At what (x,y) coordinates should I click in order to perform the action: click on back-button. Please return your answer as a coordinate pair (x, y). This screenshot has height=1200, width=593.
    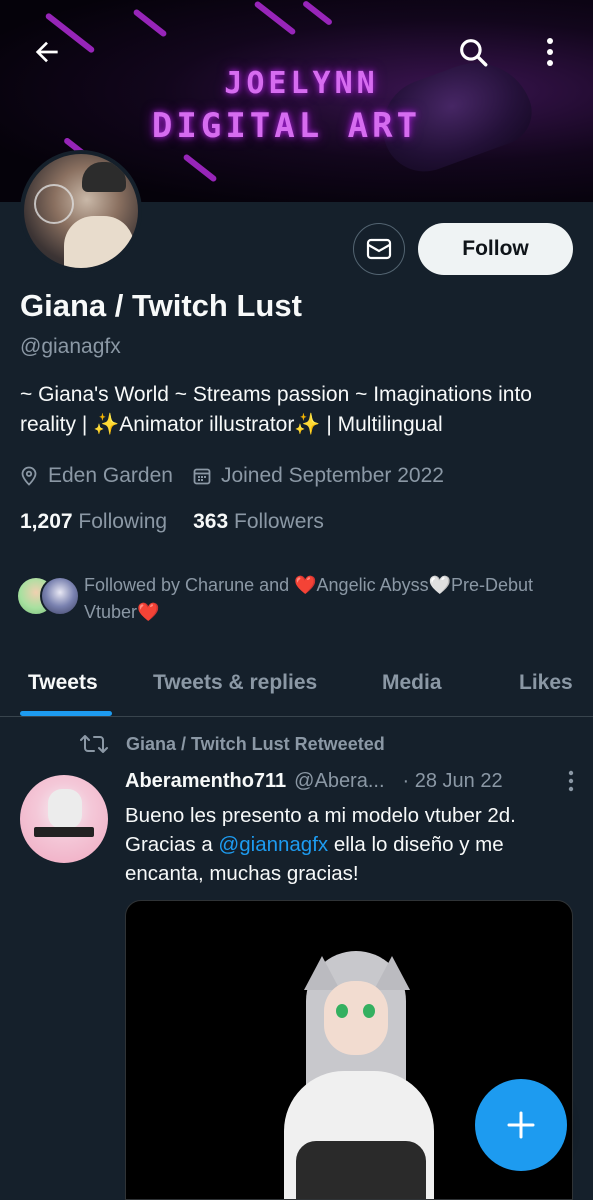
    Looking at the image, I should click on (47, 52).